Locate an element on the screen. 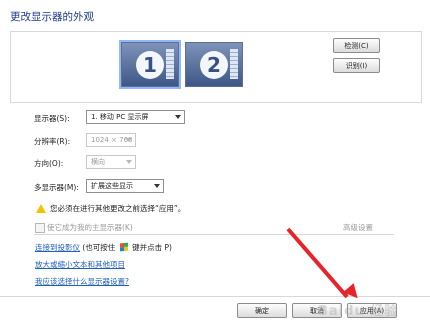 Image resolution: width=430 pixels, height=325 pixels. footer-divider is located at coordinates (215, 296).